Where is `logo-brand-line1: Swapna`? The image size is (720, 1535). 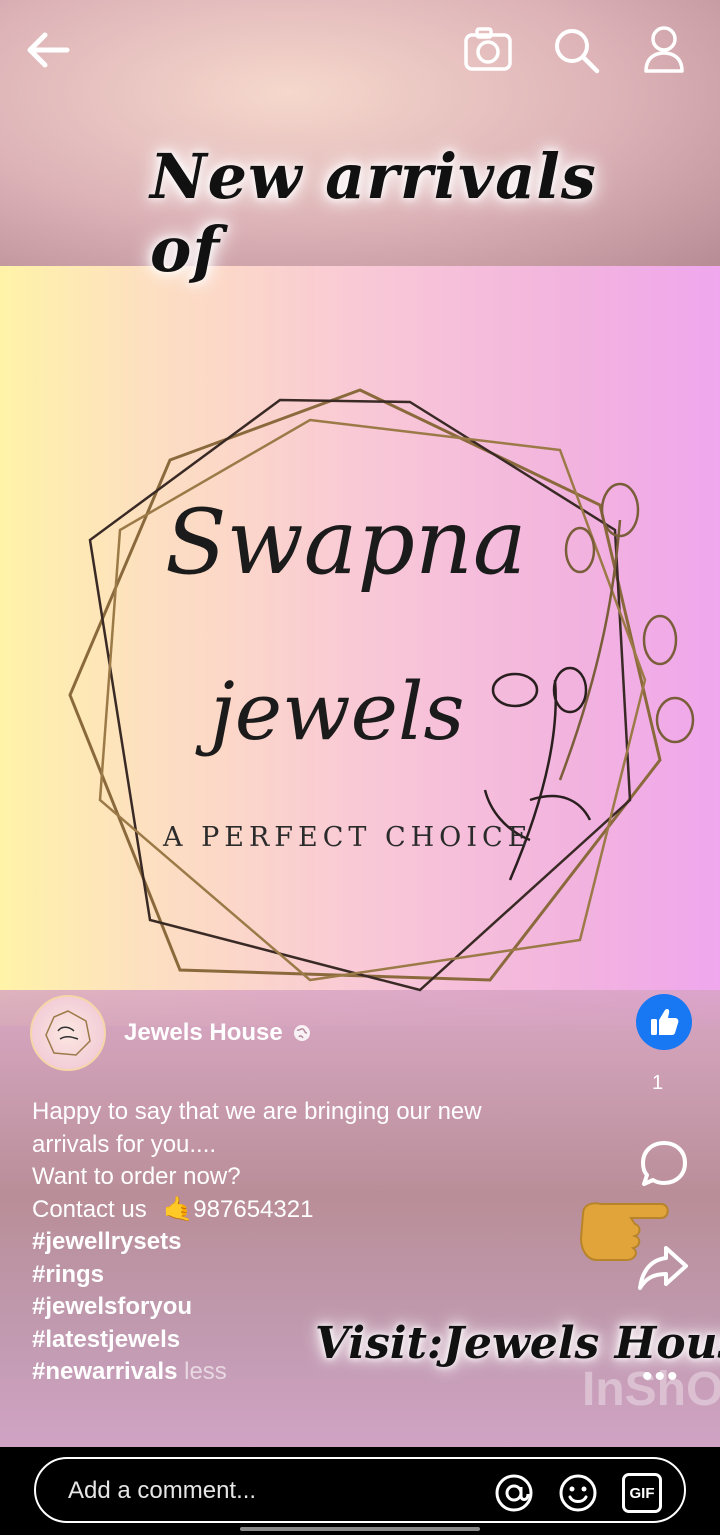 logo-brand-line1: Swapna is located at coordinates (346, 542).